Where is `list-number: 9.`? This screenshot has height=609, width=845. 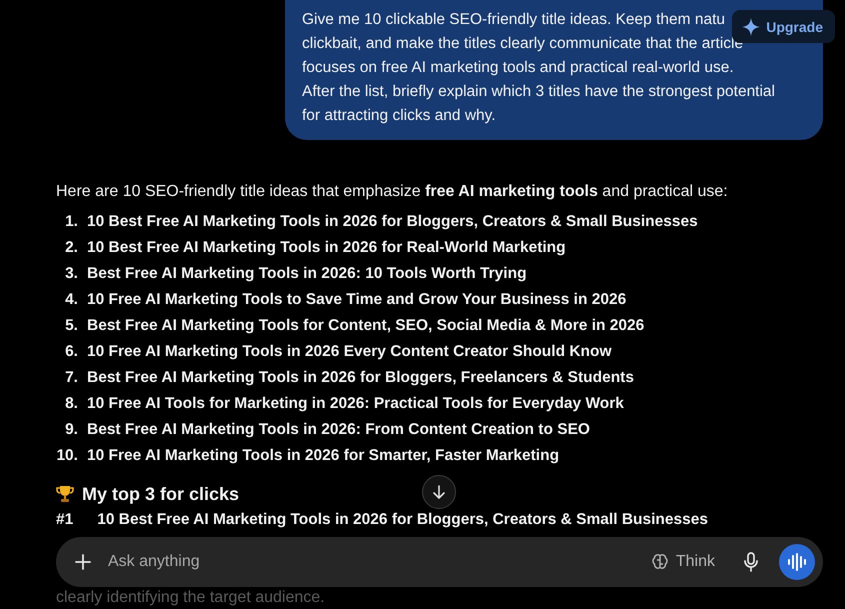
list-number: 9. is located at coordinates (71, 430).